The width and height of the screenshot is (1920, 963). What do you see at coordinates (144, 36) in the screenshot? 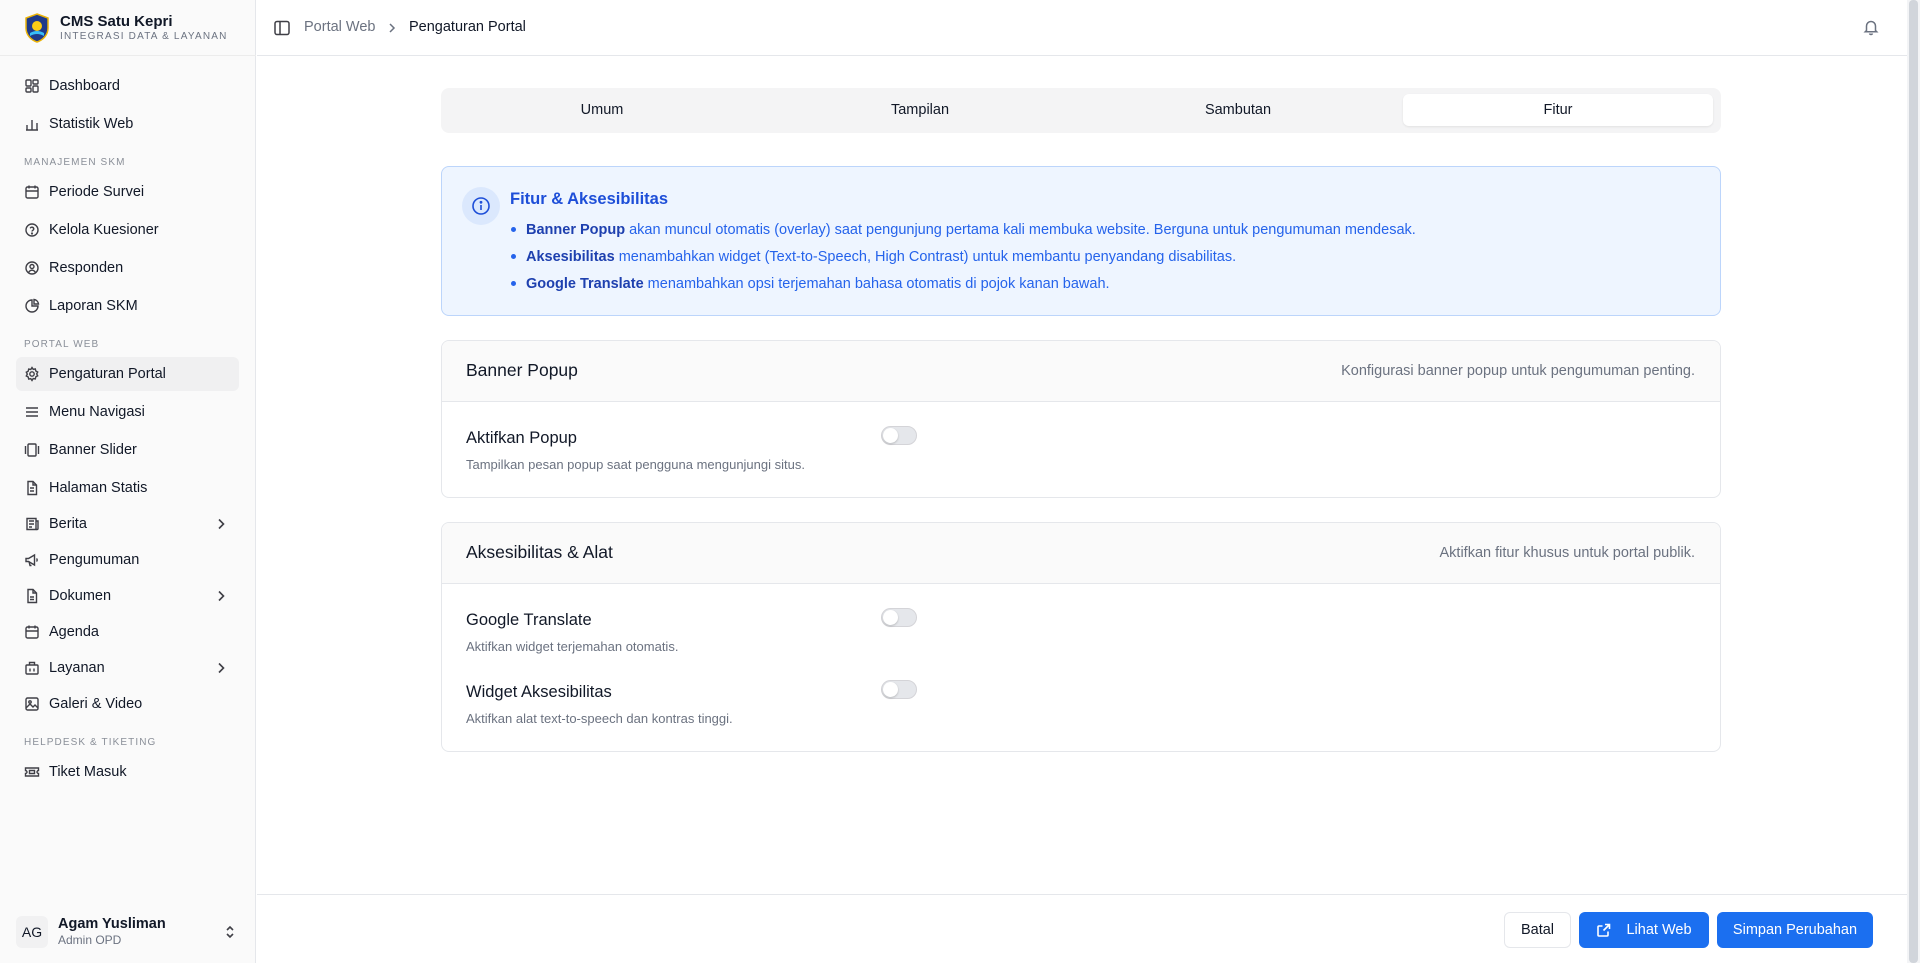
I see `brand-subtitle: INTEGRASI DATA & LAYANAN` at bounding box center [144, 36].